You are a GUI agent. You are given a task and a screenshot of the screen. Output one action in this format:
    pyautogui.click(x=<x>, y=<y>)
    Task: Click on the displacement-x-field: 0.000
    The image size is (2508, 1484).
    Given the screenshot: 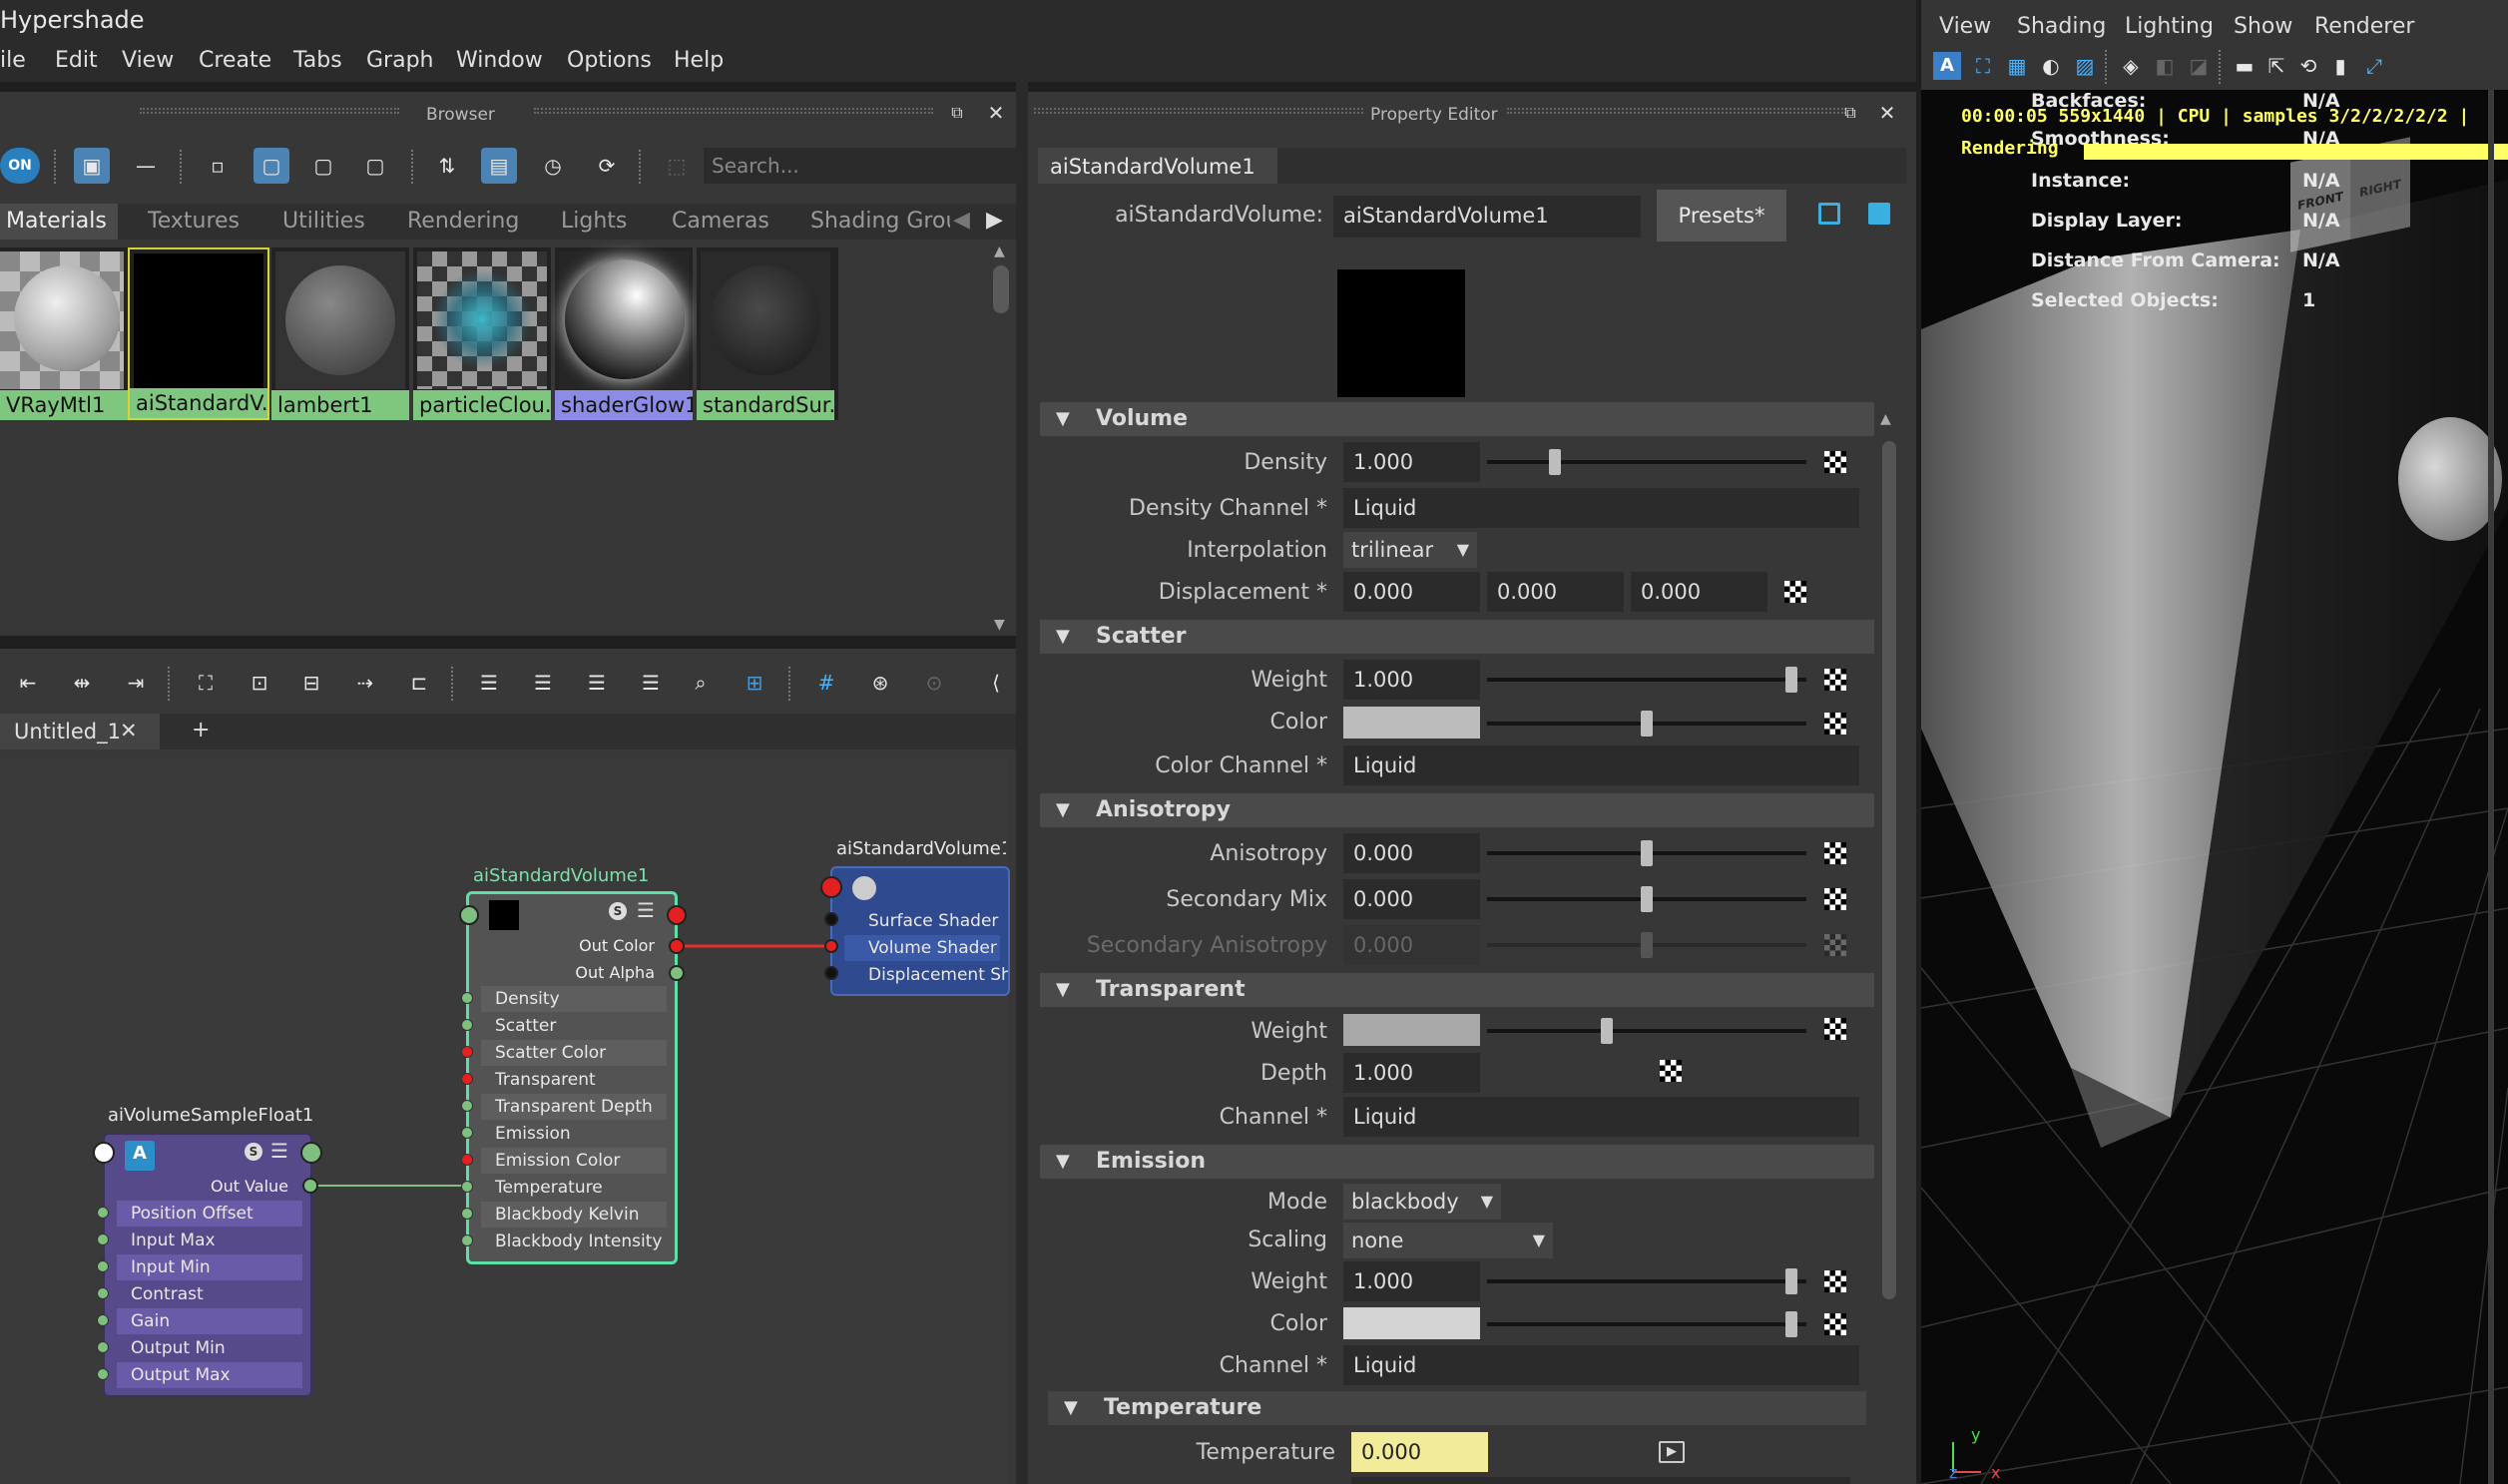 What is the action you would take?
    pyautogui.click(x=1411, y=592)
    